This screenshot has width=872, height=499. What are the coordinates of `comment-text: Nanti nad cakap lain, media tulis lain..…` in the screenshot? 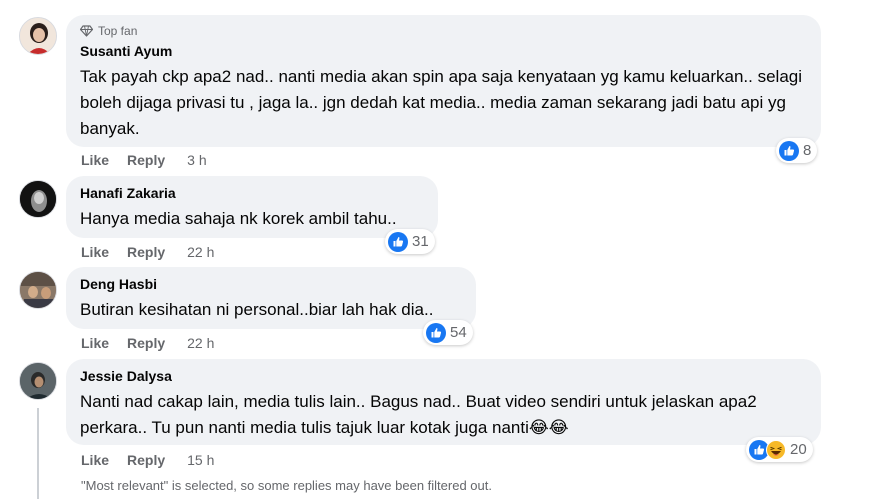 It's located at (418, 414).